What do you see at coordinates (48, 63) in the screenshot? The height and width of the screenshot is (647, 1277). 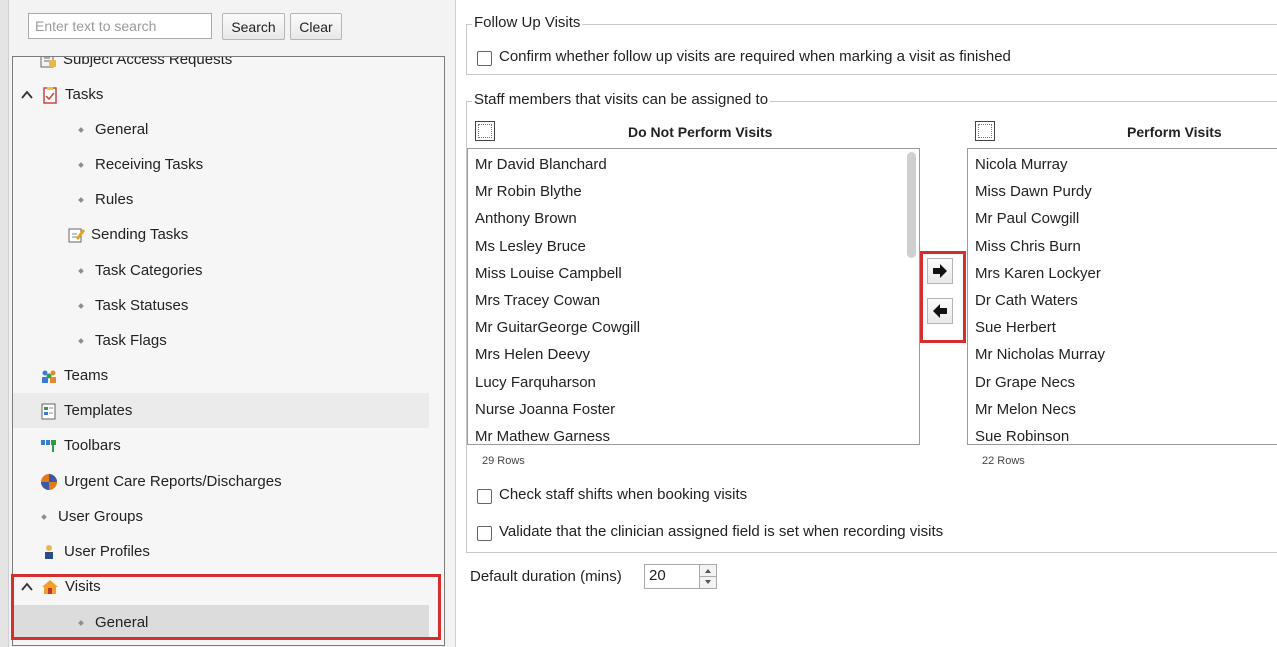 I see `document-icon` at bounding box center [48, 63].